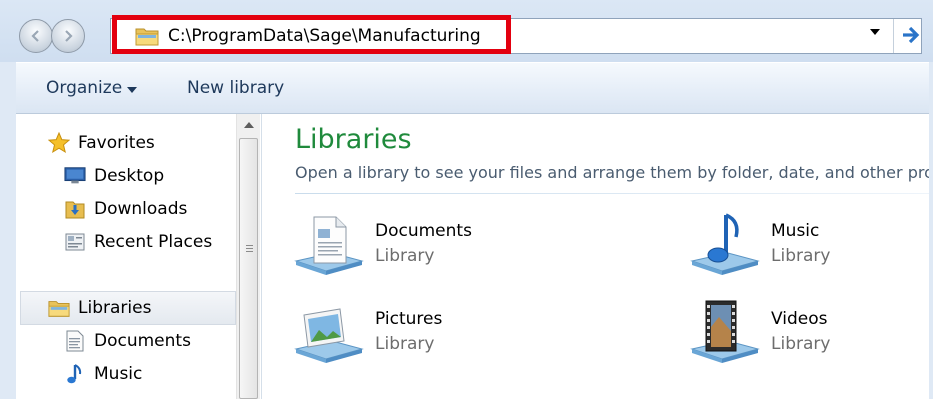  Describe the element at coordinates (810, 332) in the screenshot. I see `library-item-videos: Videos Library` at that location.